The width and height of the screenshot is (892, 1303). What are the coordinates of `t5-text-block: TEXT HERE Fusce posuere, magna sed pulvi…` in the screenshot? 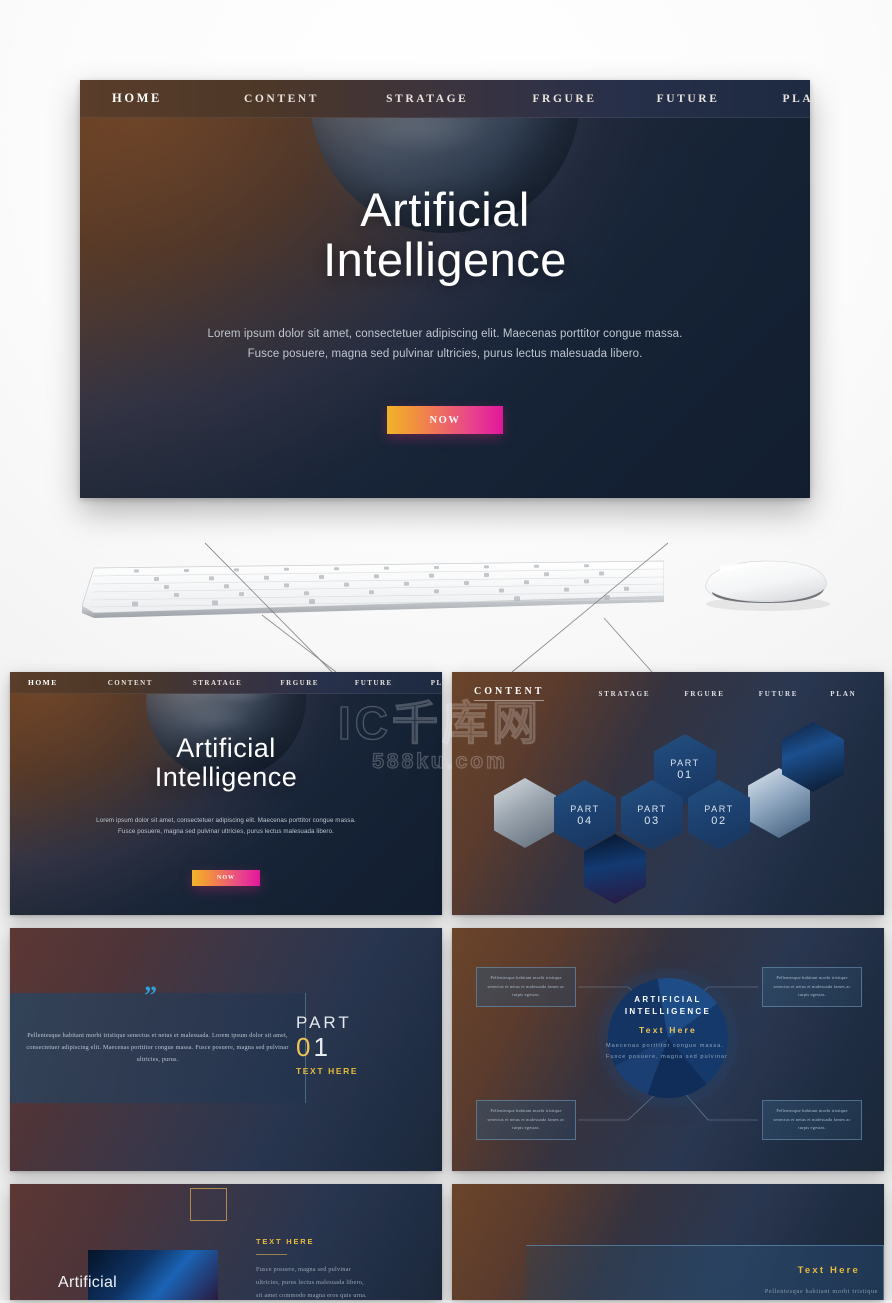 It's located at (311, 1270).